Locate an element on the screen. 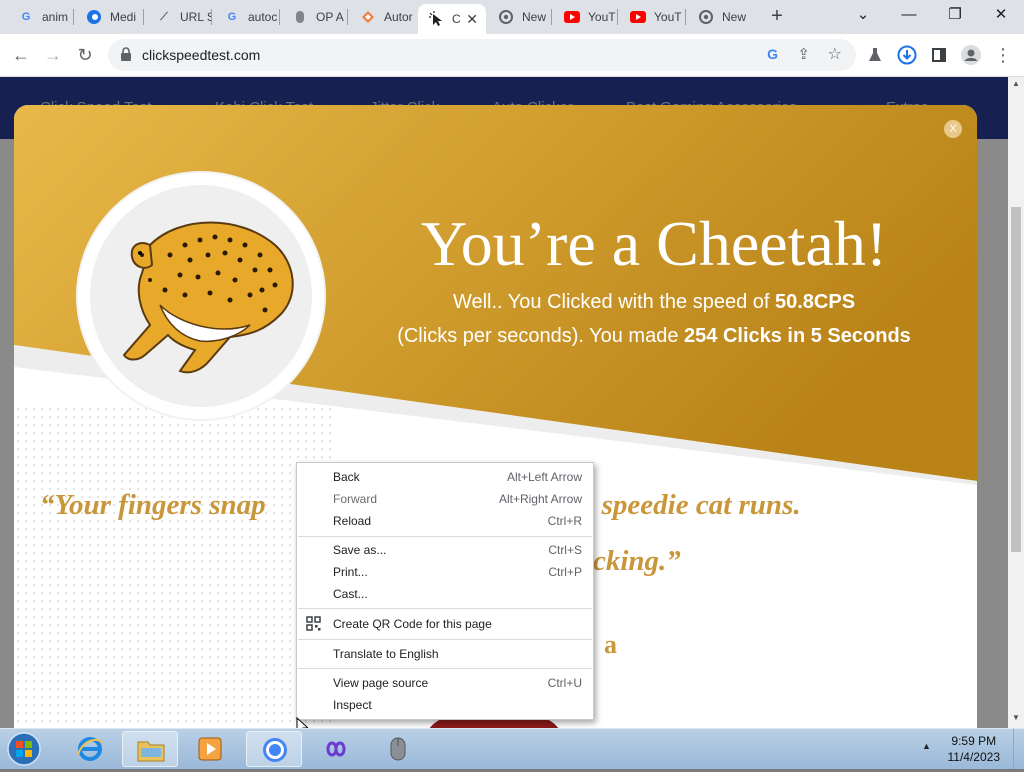  taskbar-media-player is located at coordinates (210, 749).